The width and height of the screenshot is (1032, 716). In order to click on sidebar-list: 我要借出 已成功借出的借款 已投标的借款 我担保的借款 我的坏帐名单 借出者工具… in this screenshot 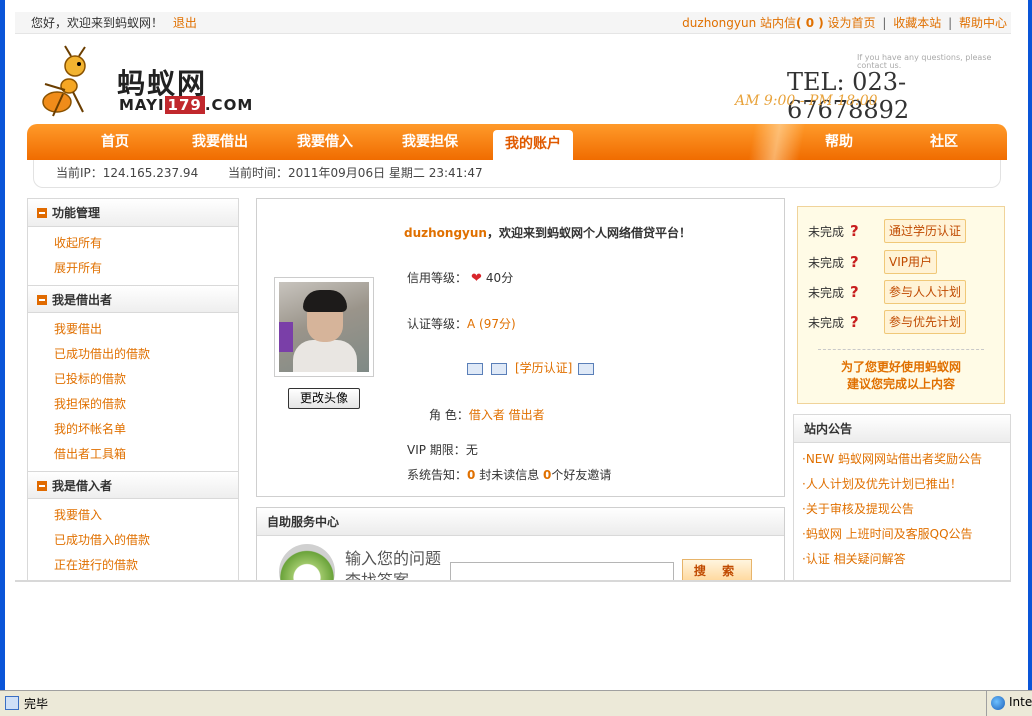, I will do `click(133, 392)`.